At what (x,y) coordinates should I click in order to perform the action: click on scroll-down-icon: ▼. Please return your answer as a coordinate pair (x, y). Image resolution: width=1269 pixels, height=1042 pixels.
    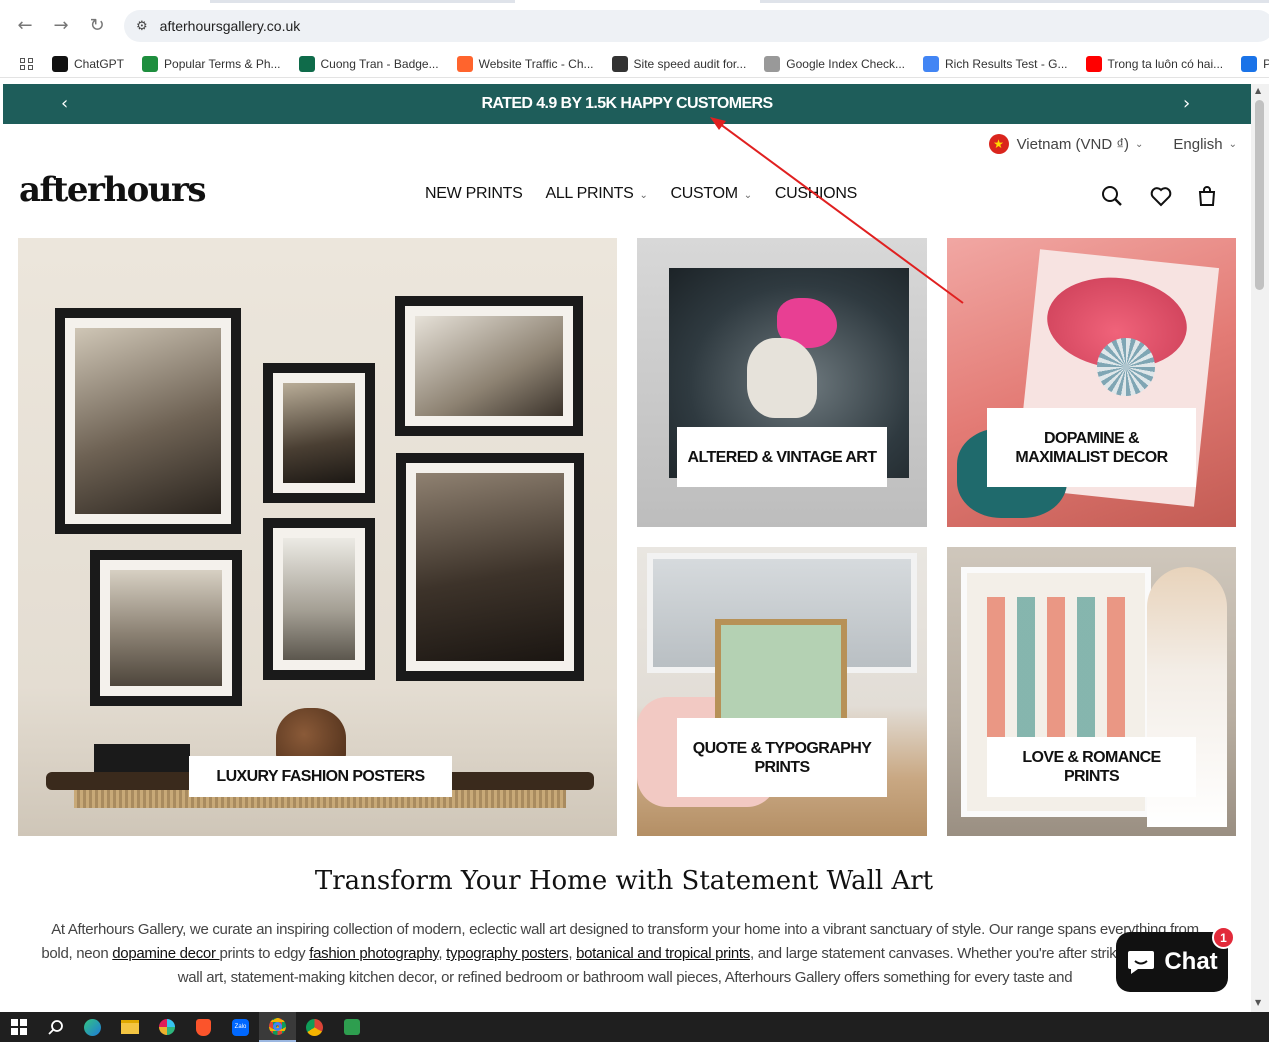
    Looking at the image, I should click on (1258, 1002).